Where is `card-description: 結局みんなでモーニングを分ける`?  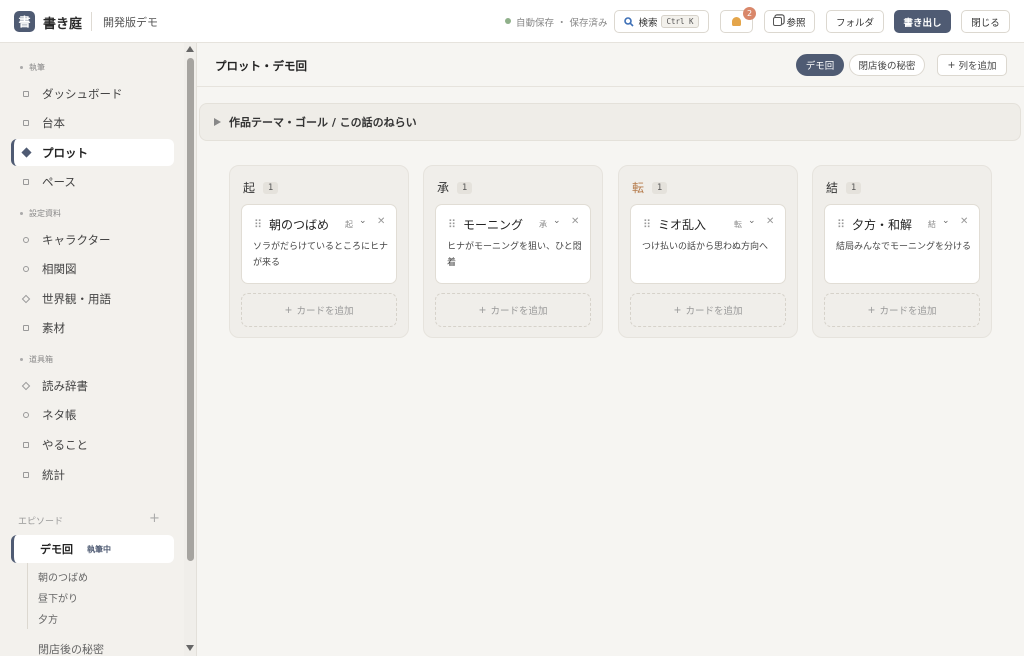 card-description: 結局みんなでモーニングを分ける is located at coordinates (904, 247).